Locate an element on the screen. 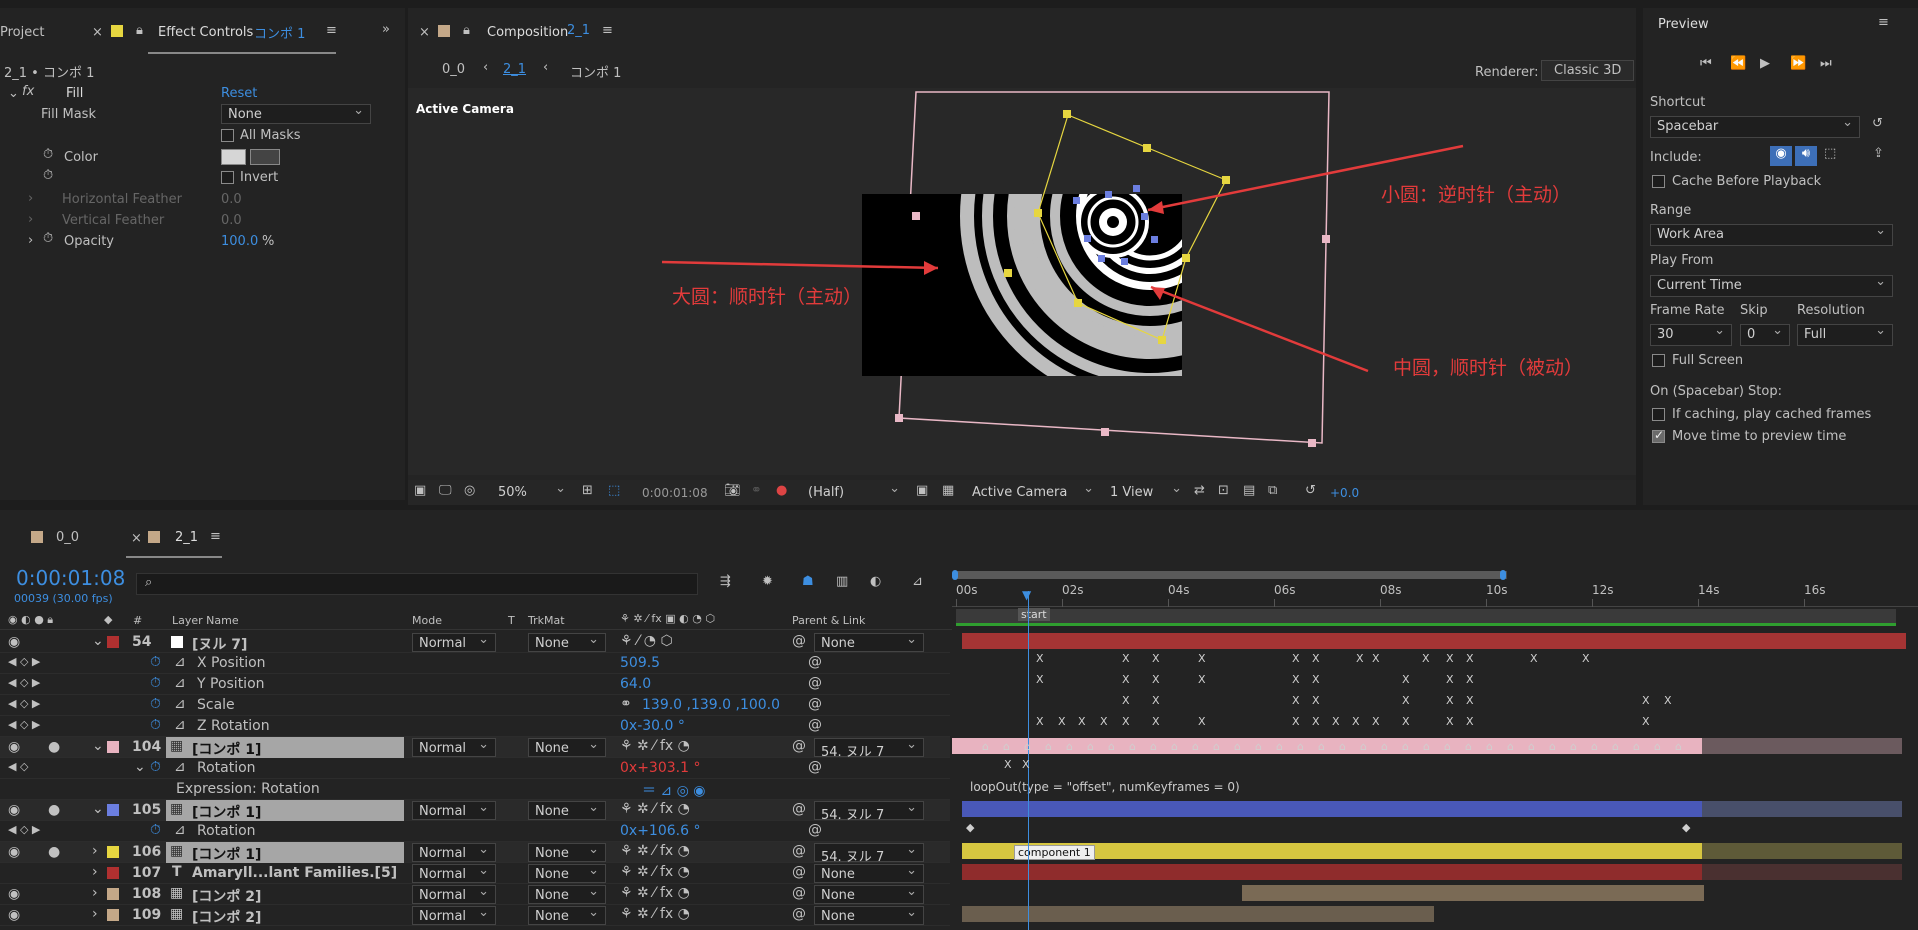 The image size is (1918, 930). layer-name: [コンポ 2] is located at coordinates (226, 896).